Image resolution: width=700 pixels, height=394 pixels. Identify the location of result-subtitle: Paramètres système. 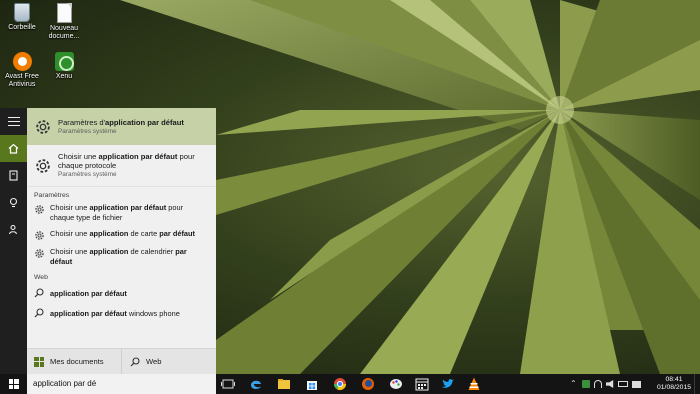
(87, 174).